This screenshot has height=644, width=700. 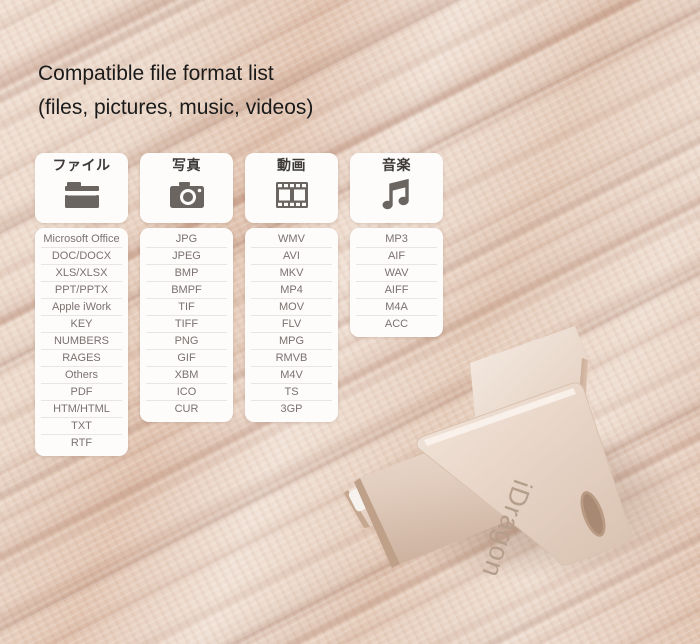 I want to click on category-card-files: ファイル, so click(x=81, y=188).